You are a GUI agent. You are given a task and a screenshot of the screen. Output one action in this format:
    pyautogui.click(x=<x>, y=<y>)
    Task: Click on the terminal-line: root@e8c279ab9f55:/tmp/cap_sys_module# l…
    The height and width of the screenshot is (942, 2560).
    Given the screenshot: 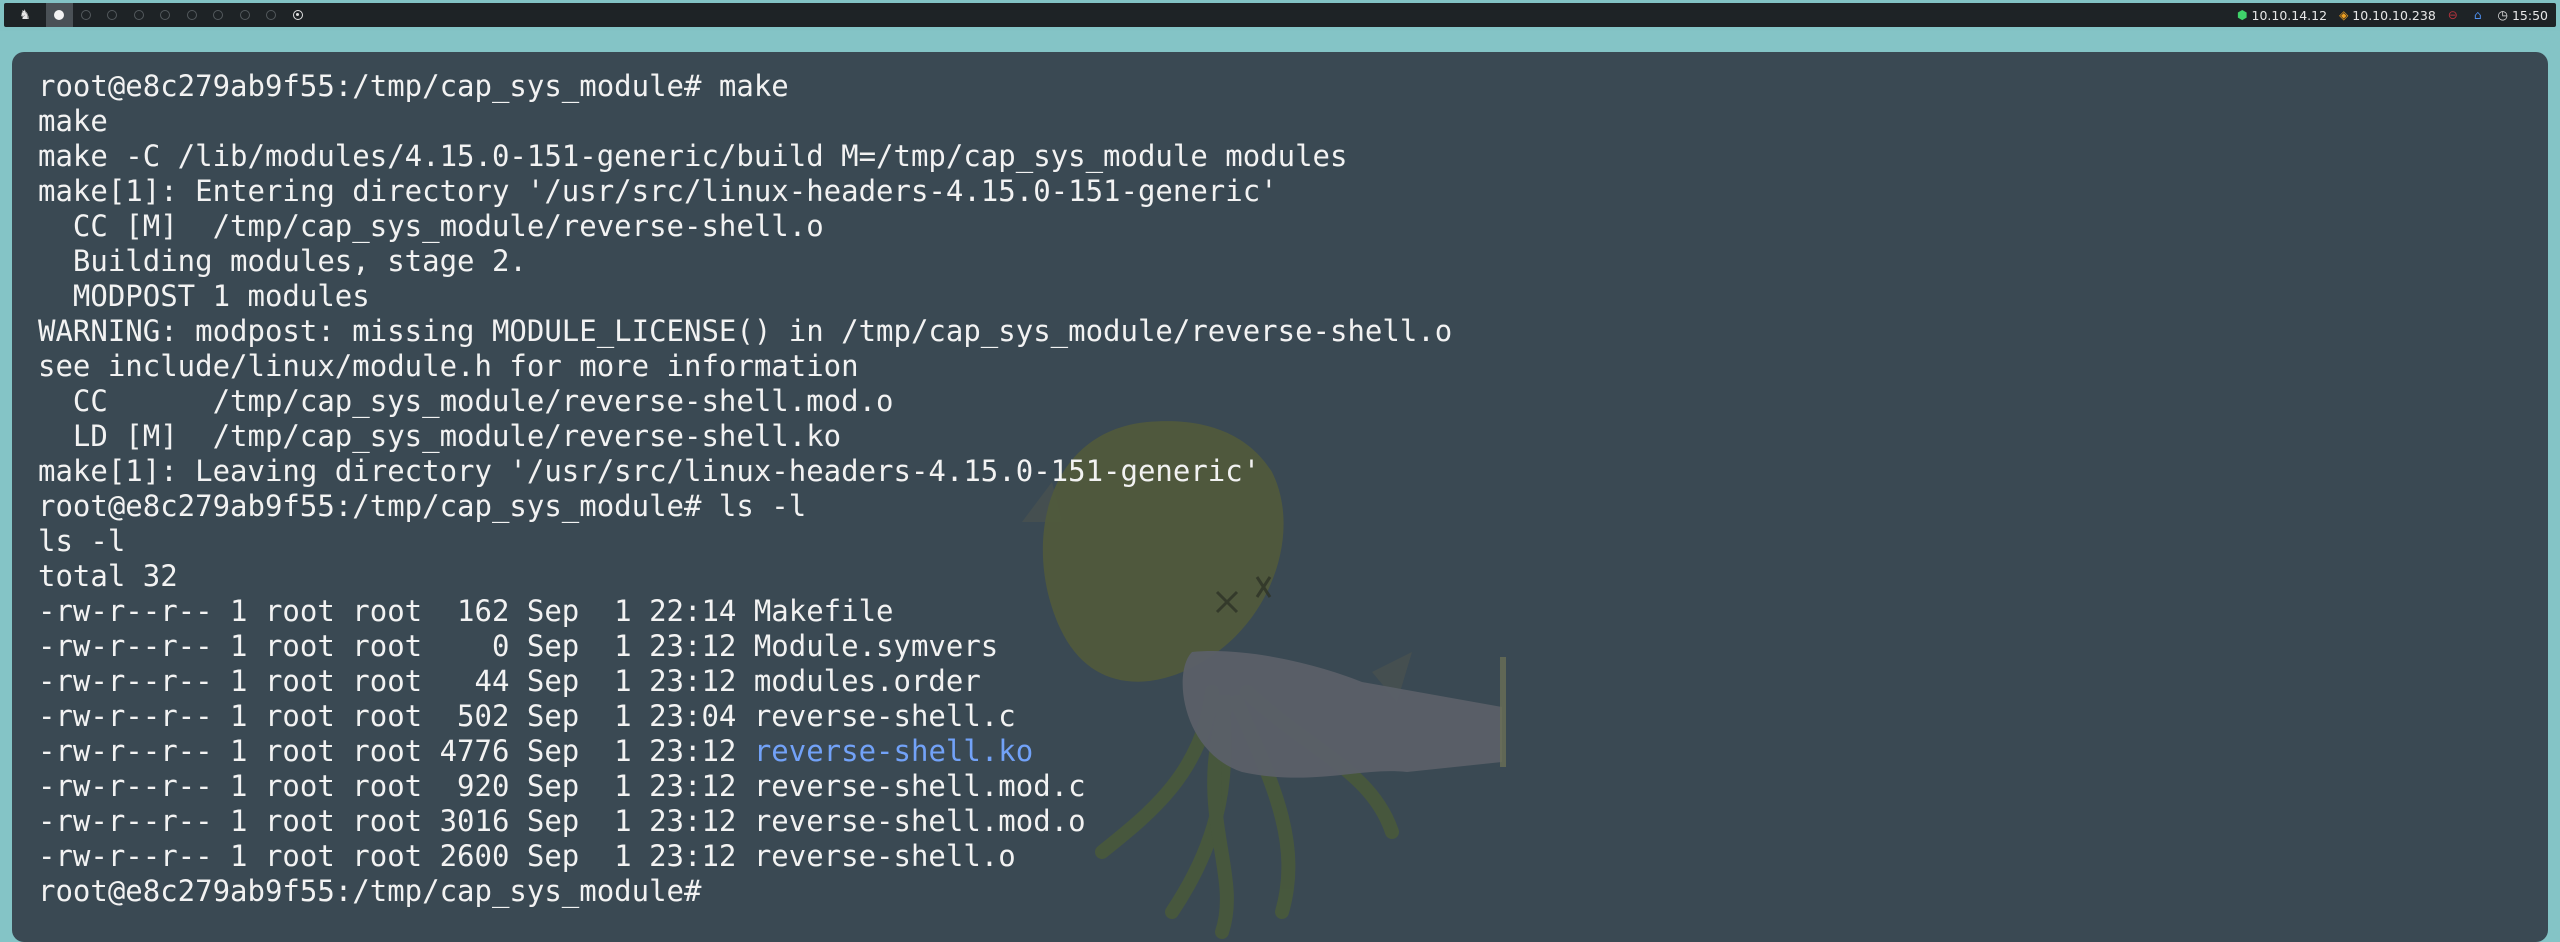 What is the action you would take?
    pyautogui.click(x=745, y=506)
    